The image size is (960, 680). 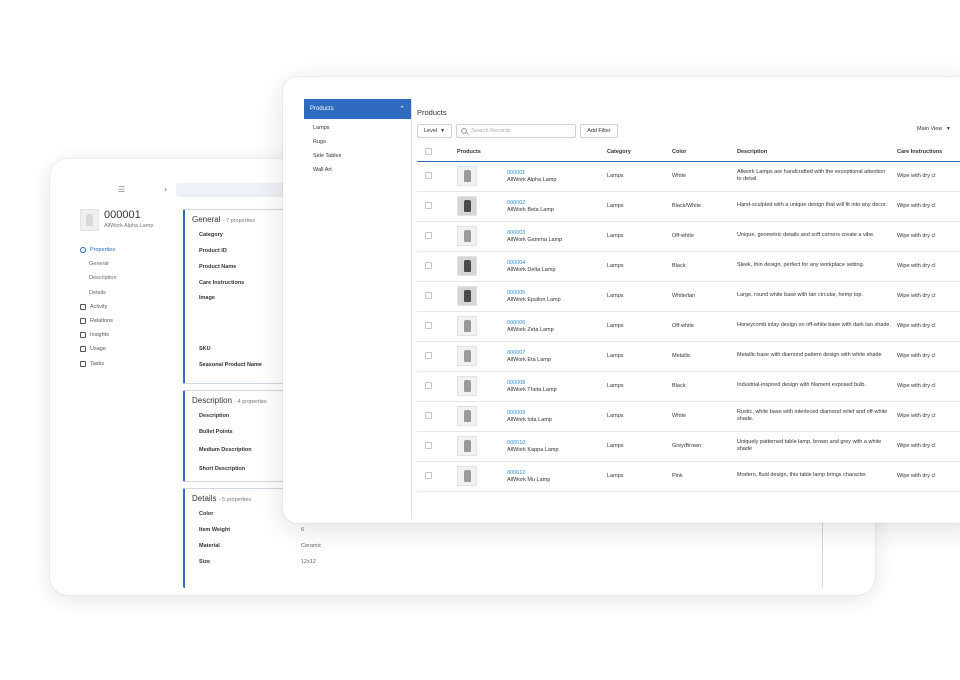 I want to click on column-header-care-instructions: Care Instructions, so click(x=928, y=152).